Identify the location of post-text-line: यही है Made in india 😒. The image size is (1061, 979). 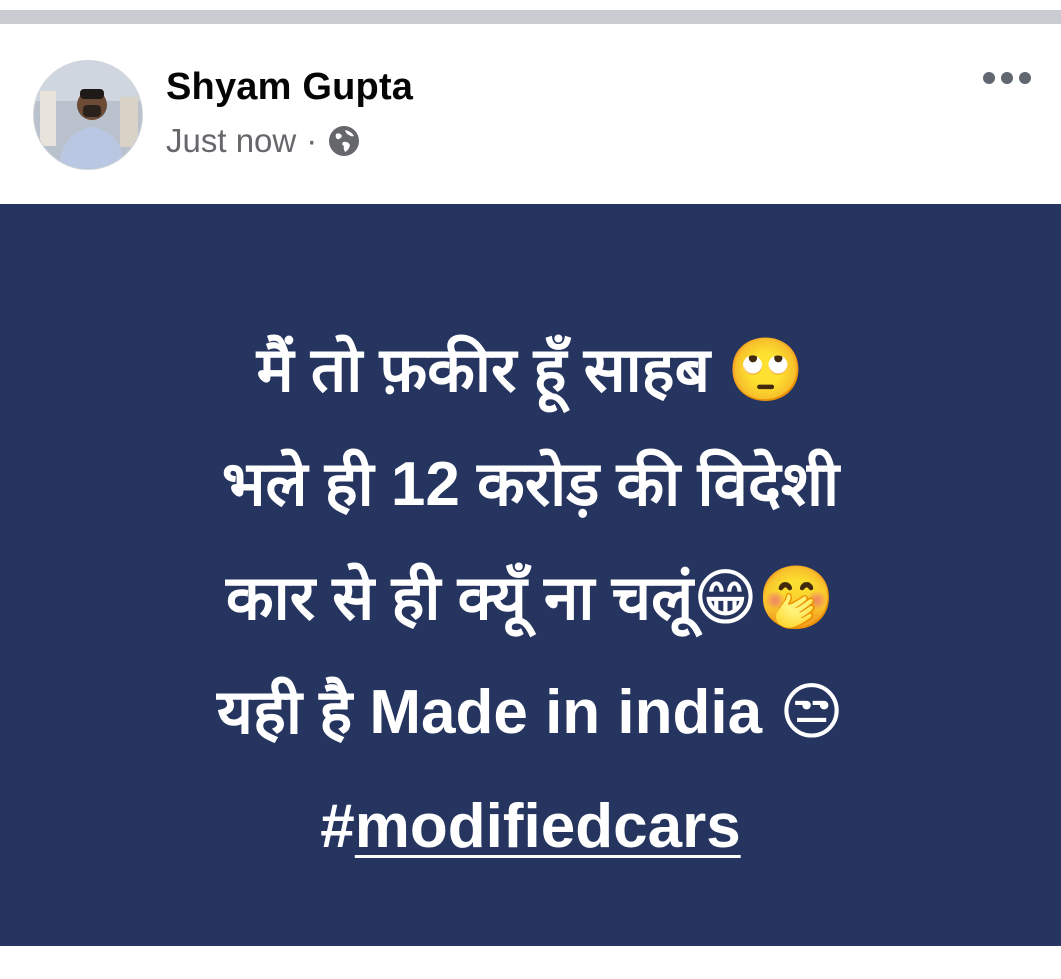
(530, 712).